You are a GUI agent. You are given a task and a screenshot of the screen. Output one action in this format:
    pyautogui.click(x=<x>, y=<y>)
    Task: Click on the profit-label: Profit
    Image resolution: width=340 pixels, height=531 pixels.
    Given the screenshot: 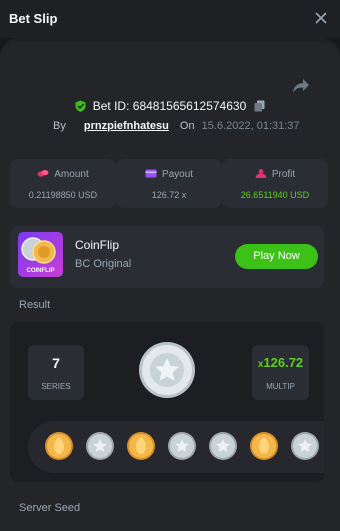 What is the action you would take?
    pyautogui.click(x=283, y=174)
    